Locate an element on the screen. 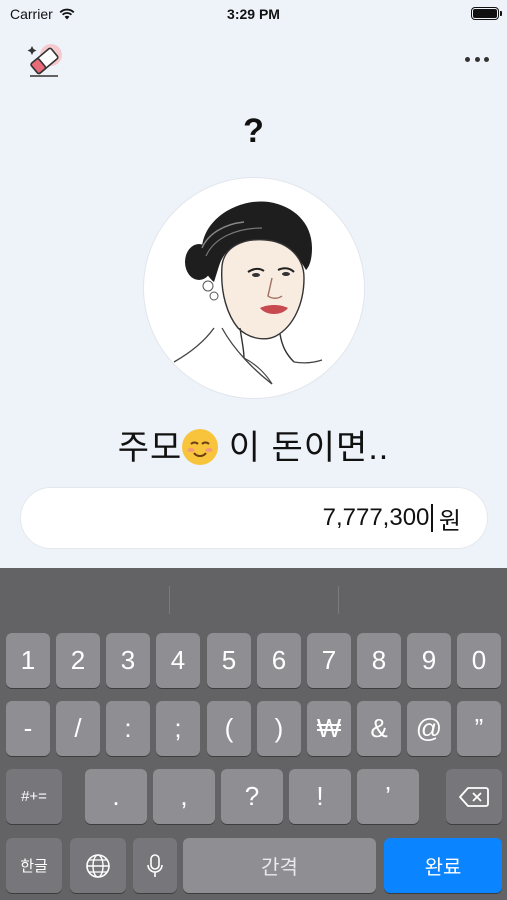  amount-value: 7,777,300 is located at coordinates (376, 517).